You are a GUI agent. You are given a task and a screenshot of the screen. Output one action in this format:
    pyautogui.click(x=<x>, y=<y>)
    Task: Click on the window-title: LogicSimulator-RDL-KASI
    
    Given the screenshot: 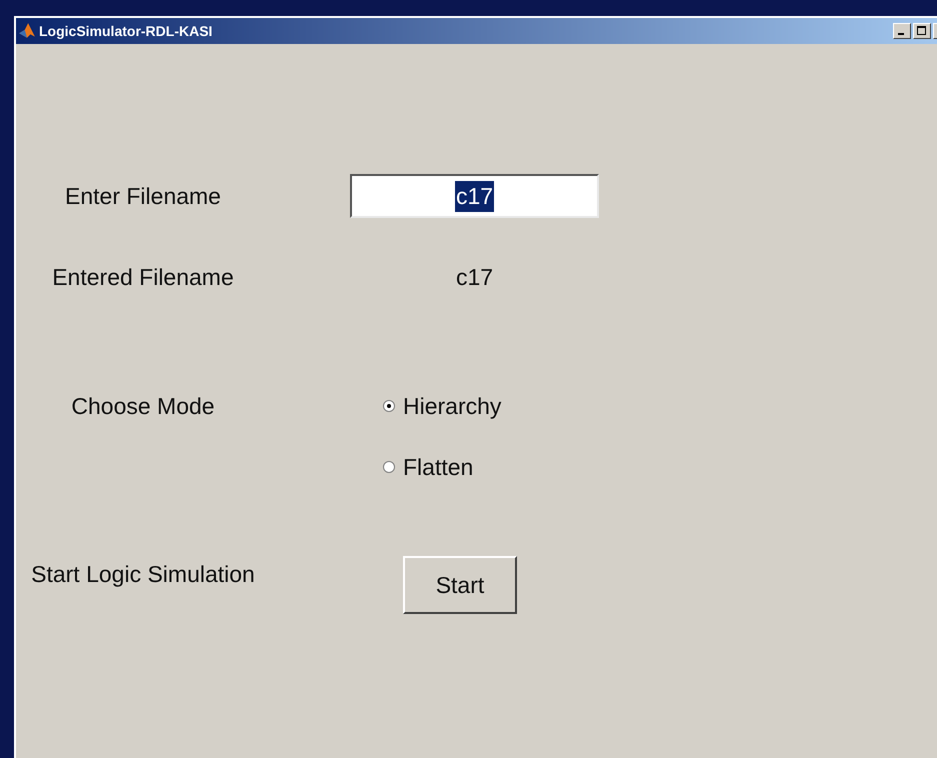 What is the action you would take?
    pyautogui.click(x=126, y=31)
    